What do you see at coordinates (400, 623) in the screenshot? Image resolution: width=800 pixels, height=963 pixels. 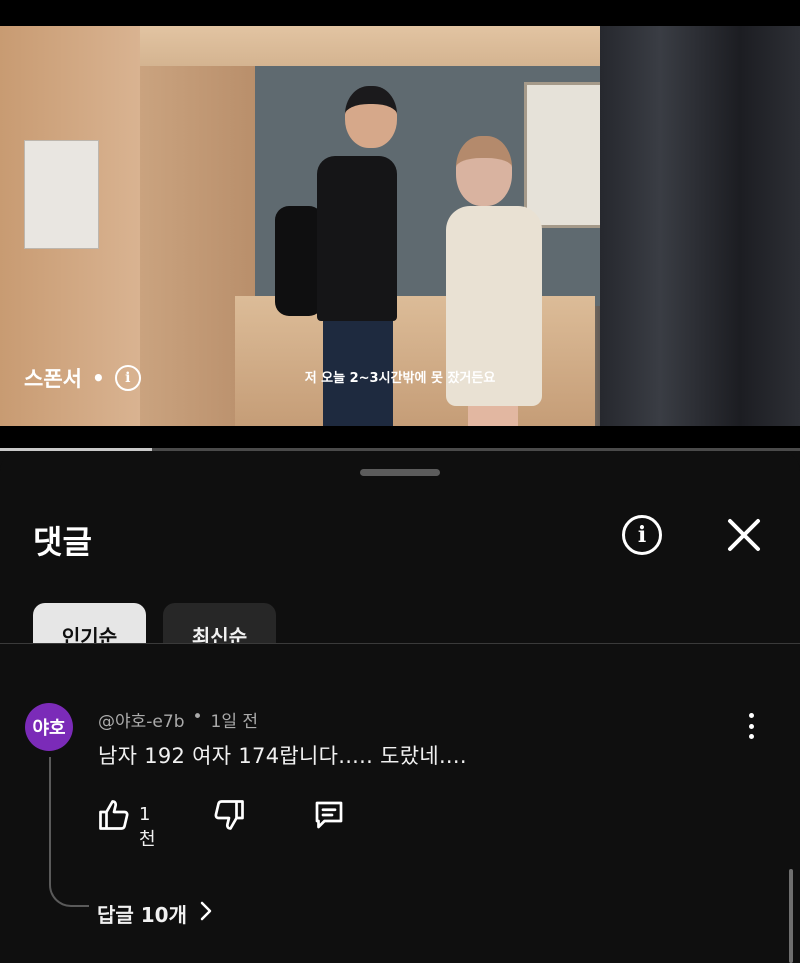 I see `sort-chips: 인기순 최신순` at bounding box center [400, 623].